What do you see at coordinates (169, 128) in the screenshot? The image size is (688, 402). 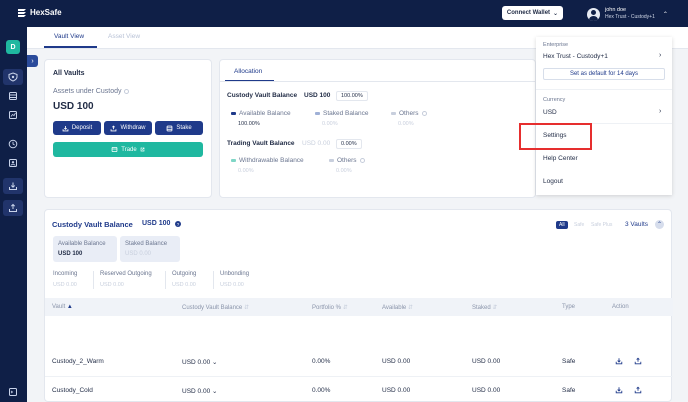 I see `stack-icon` at bounding box center [169, 128].